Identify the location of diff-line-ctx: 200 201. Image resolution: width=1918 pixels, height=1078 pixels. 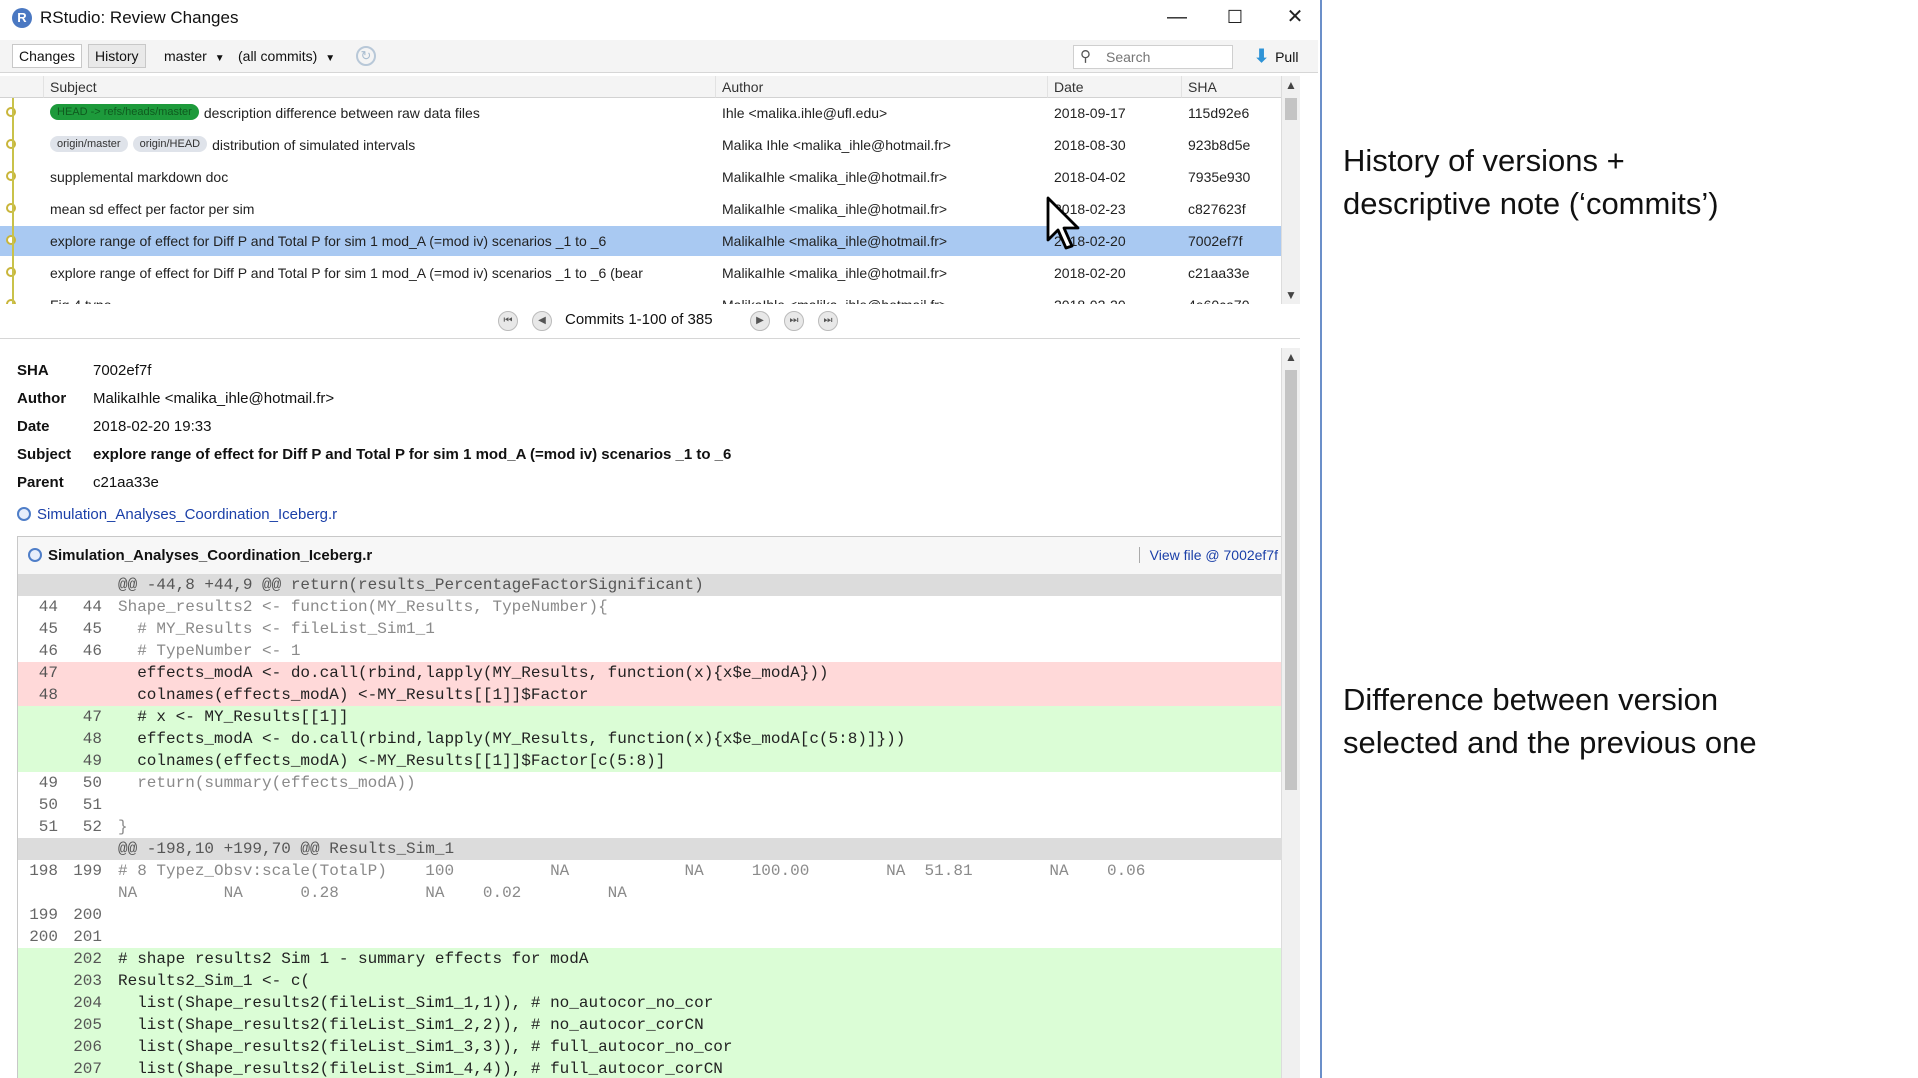
(652, 937).